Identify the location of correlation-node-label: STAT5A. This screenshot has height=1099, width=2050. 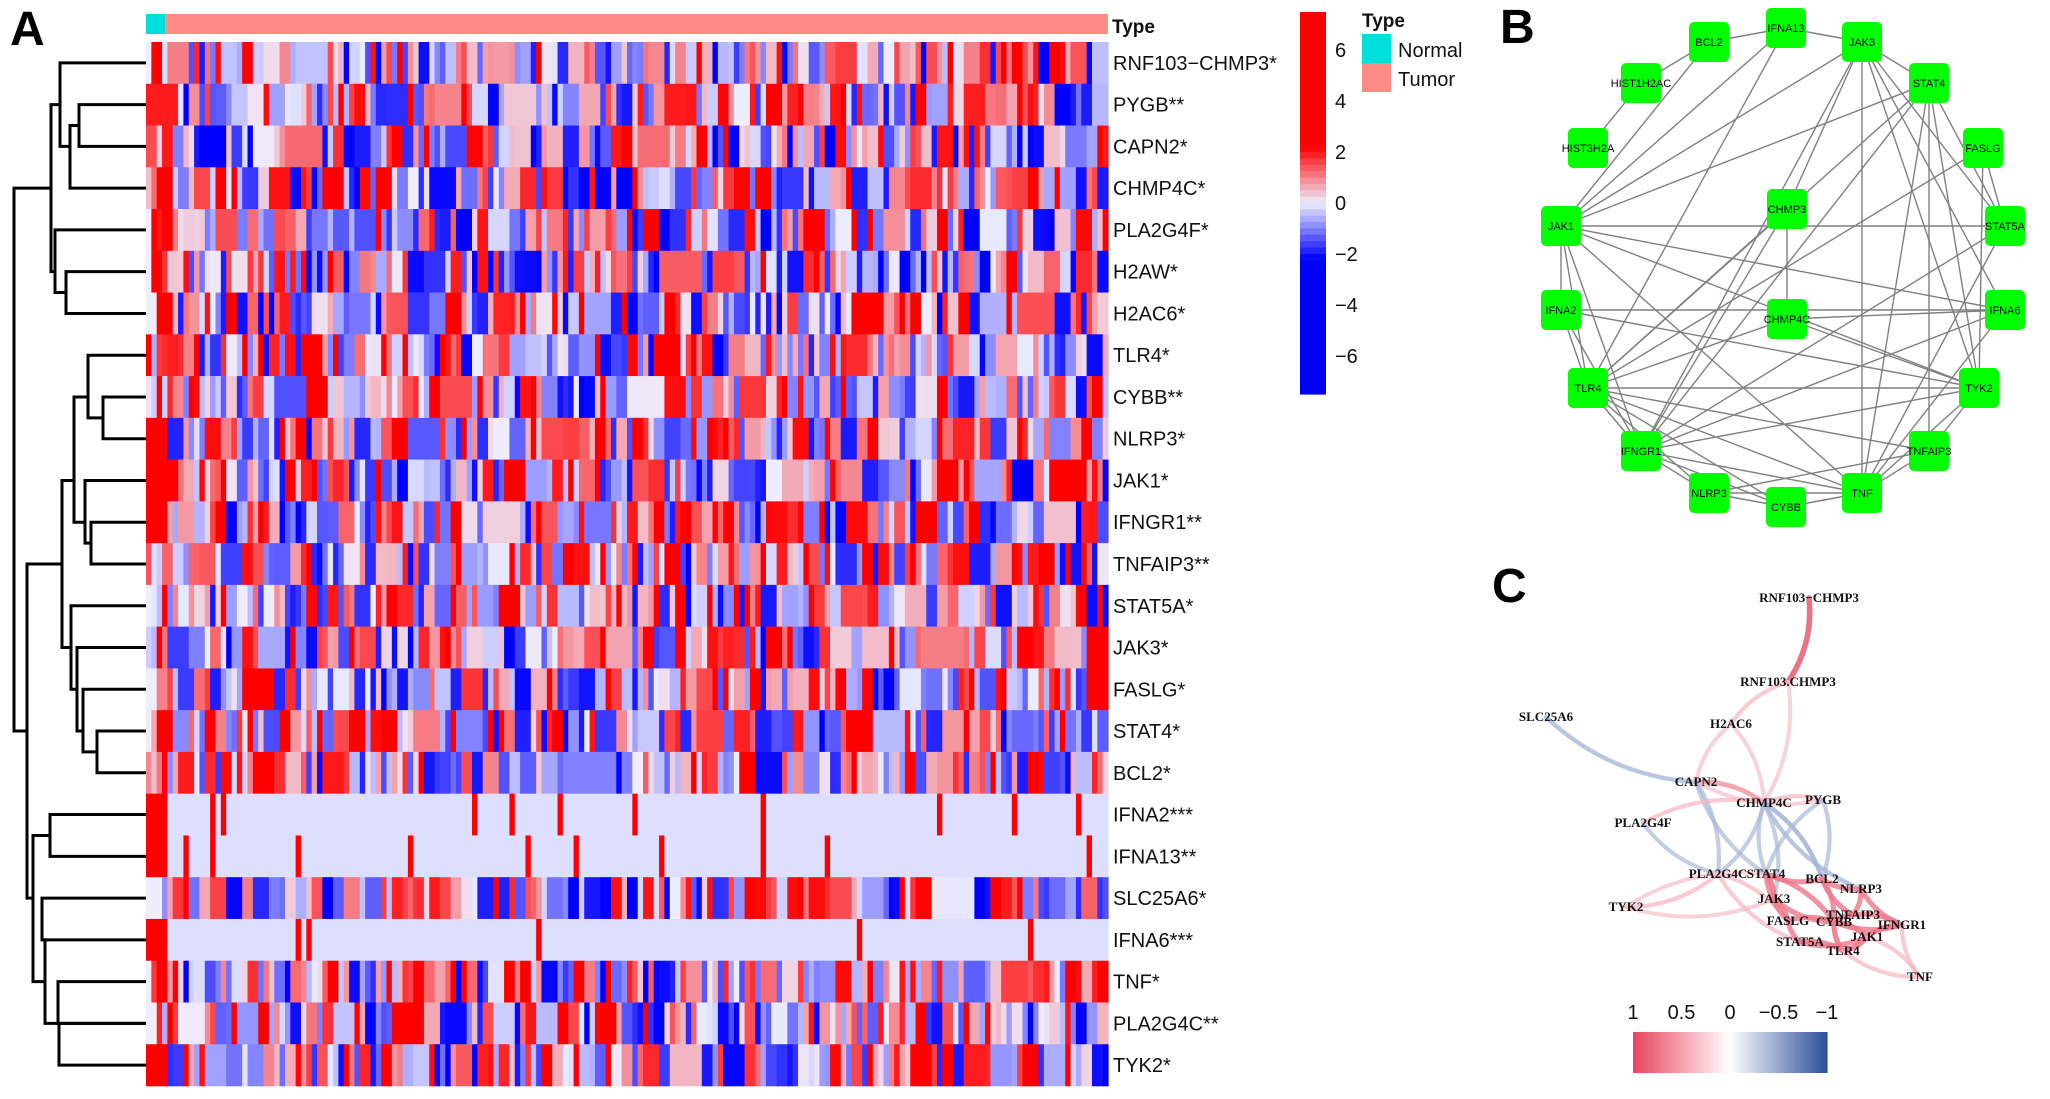
(1800, 941).